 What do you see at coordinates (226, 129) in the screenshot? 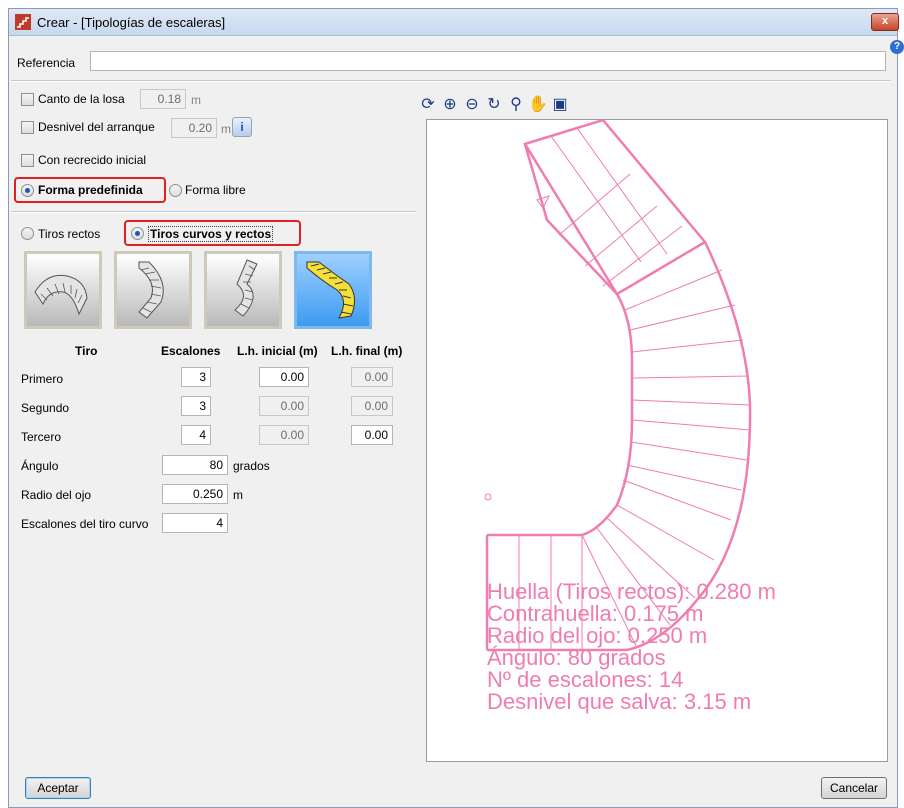
I see `desnivel-unit: m` at bounding box center [226, 129].